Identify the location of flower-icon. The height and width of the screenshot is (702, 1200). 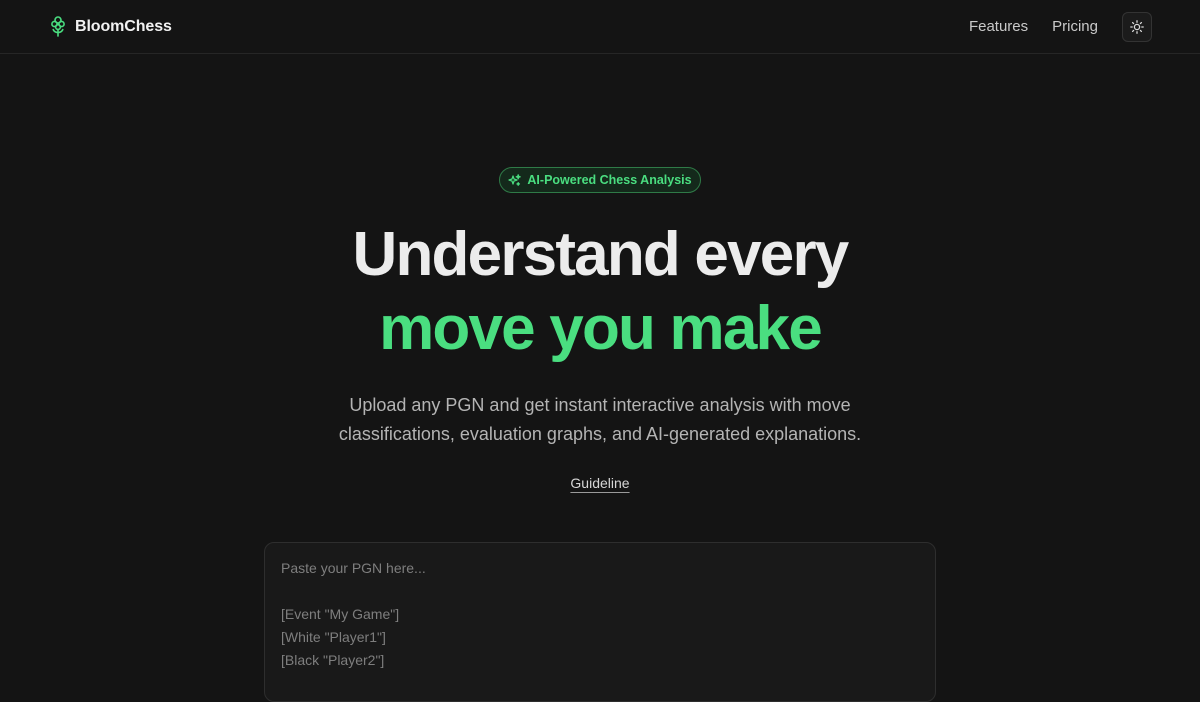
(58, 26).